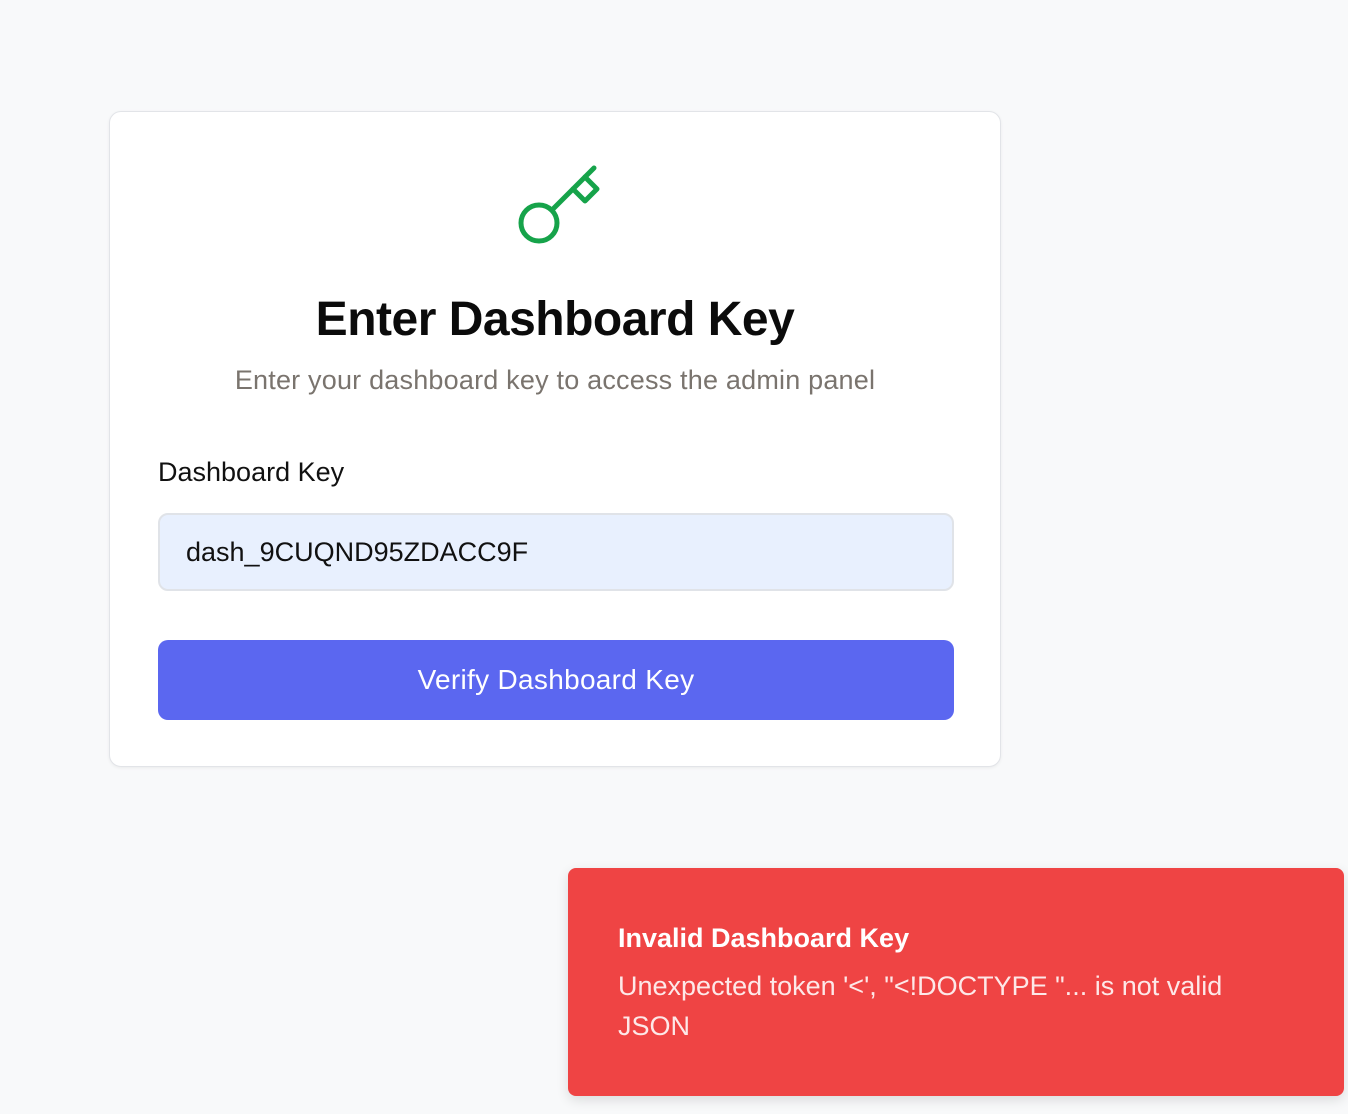  Describe the element at coordinates (555, 319) in the screenshot. I see `page-title: Enter Dashboard Key` at that location.